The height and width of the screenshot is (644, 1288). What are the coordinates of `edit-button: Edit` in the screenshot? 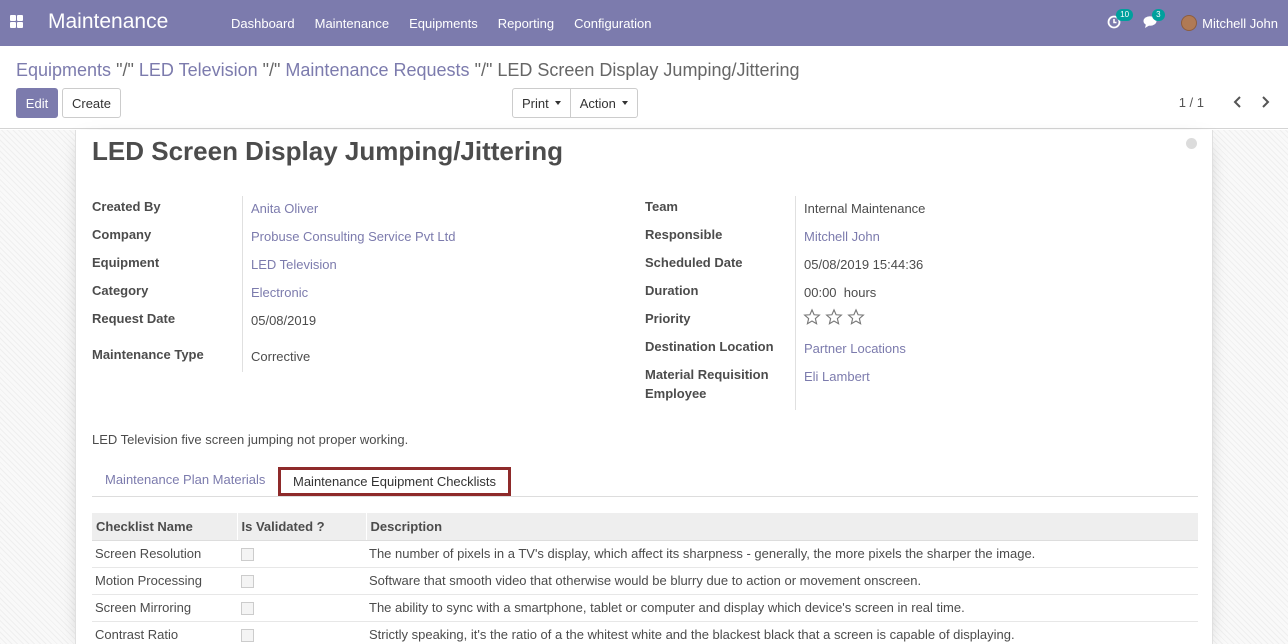 It's located at (37, 103).